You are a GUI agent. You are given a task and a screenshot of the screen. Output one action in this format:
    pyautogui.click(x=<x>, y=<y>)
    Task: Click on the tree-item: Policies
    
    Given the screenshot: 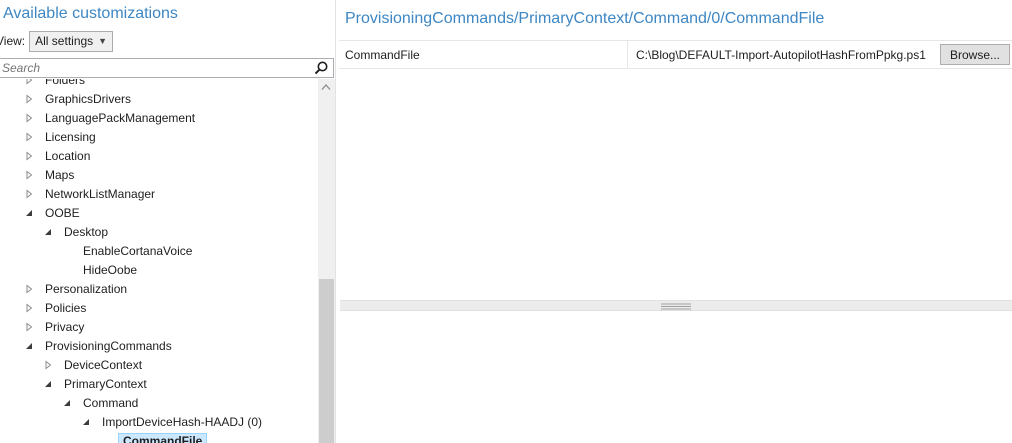 What is the action you would take?
    pyautogui.click(x=56, y=307)
    